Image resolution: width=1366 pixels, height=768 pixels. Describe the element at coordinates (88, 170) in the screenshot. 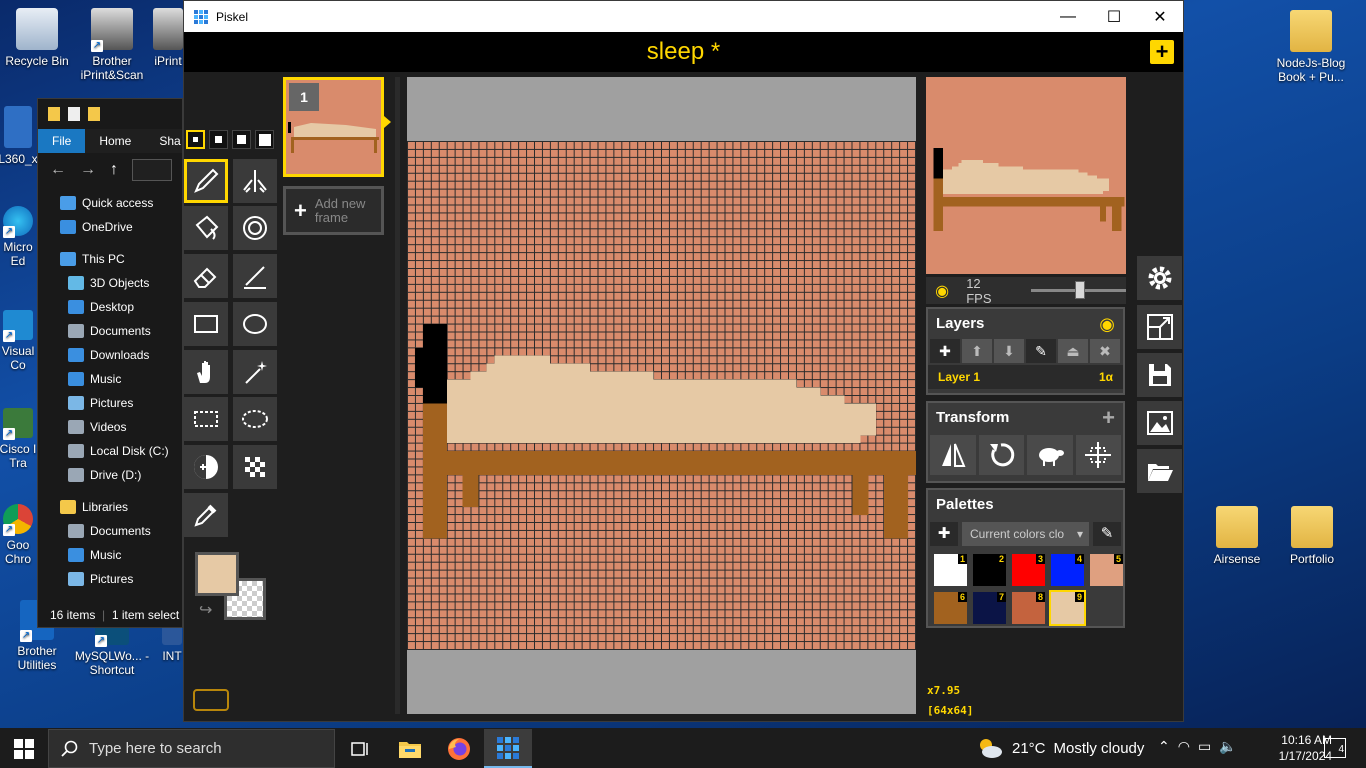

I see `forward-arrow-icon: →` at that location.